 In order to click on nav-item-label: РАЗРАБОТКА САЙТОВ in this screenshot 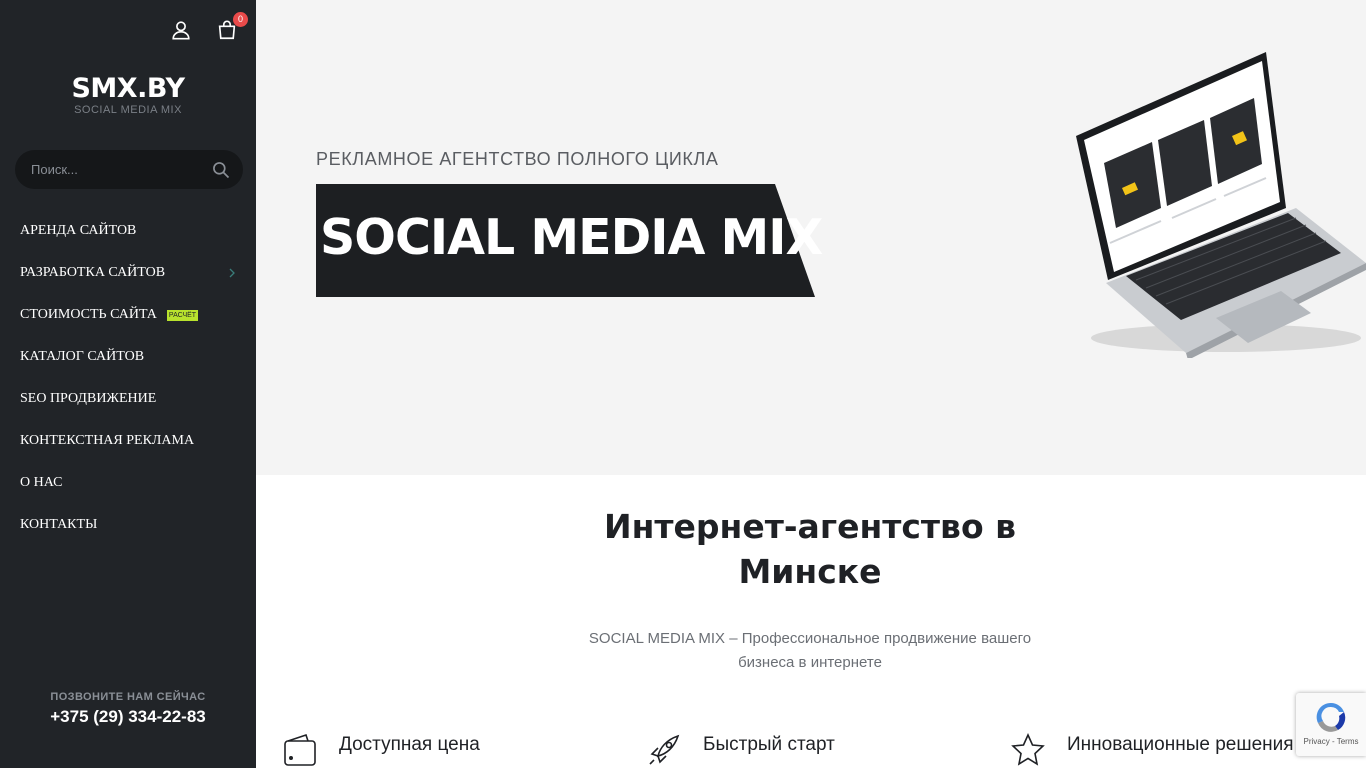, I will do `click(93, 272)`.